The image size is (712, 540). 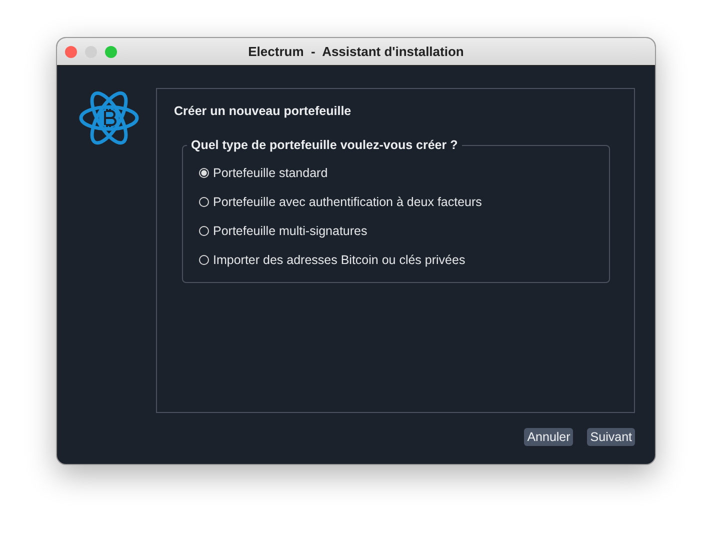 What do you see at coordinates (397, 172) in the screenshot?
I see `radio-option: Portefeuille standard` at bounding box center [397, 172].